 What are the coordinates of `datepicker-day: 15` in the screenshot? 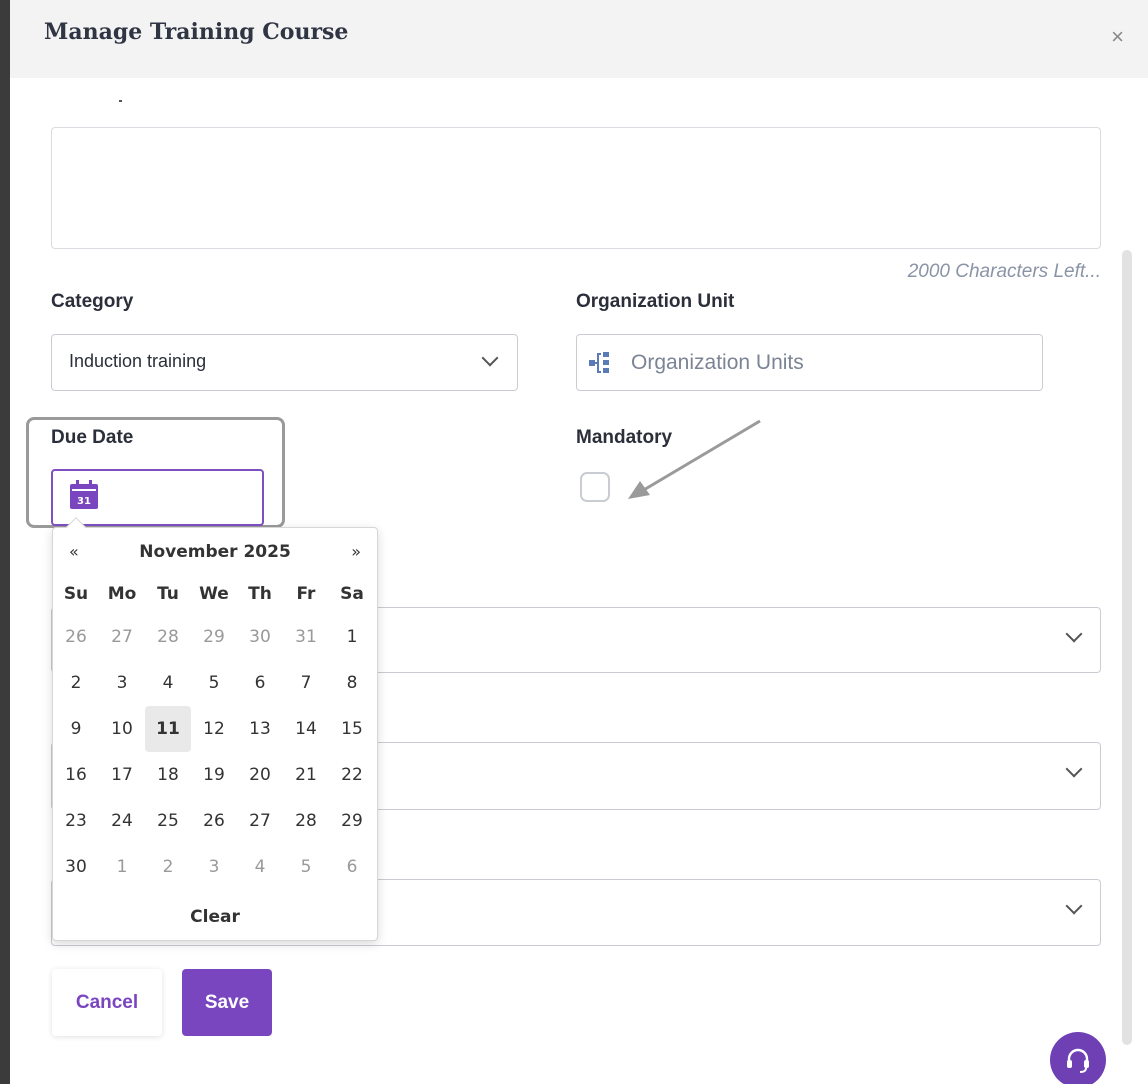 It's located at (352, 729).